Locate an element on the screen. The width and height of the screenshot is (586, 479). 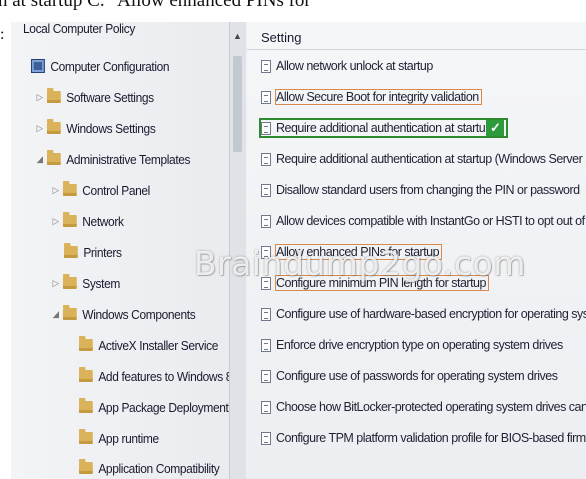
tree-item-app-compat: Application Compatibility is located at coordinates (149, 467).